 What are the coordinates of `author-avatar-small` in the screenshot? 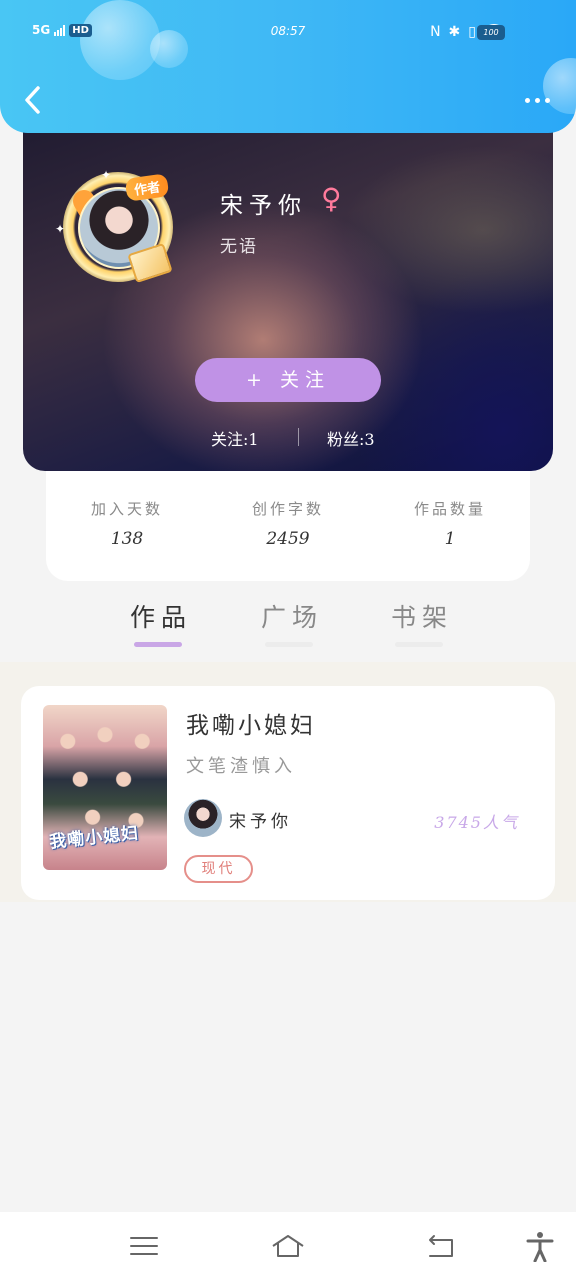 It's located at (203, 818).